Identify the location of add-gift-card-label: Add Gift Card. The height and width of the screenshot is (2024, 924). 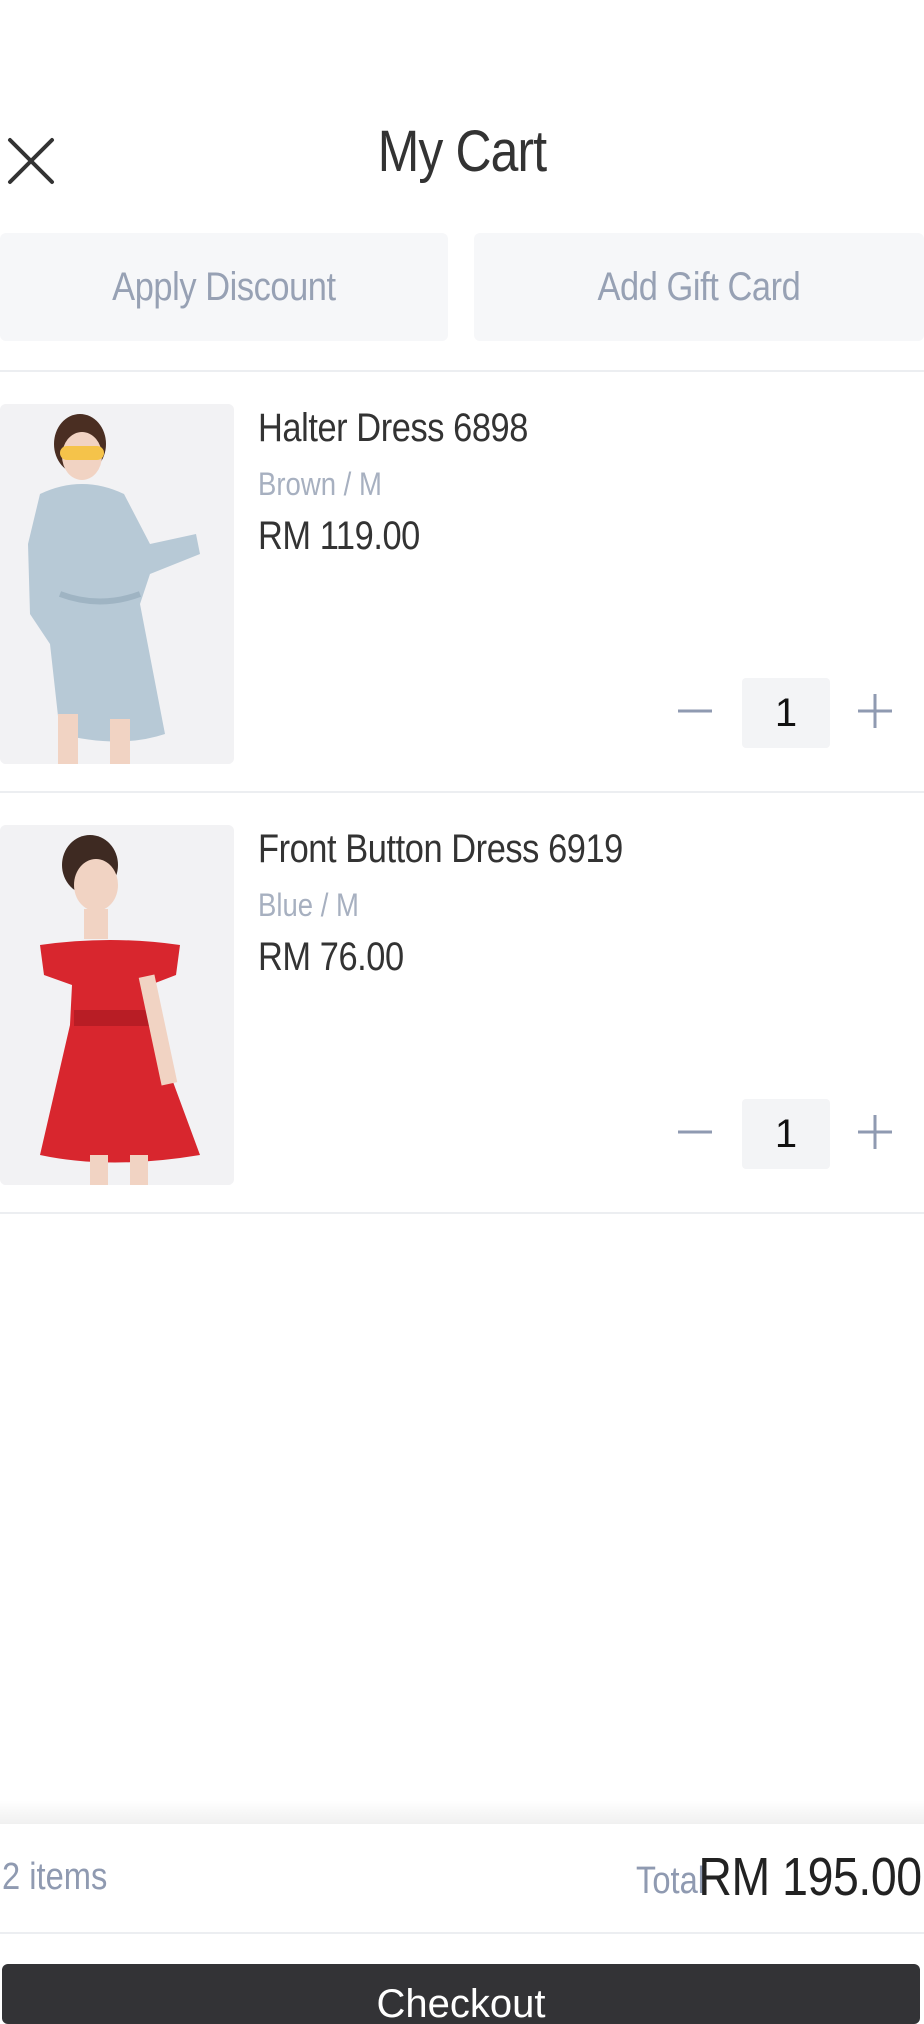
(699, 286).